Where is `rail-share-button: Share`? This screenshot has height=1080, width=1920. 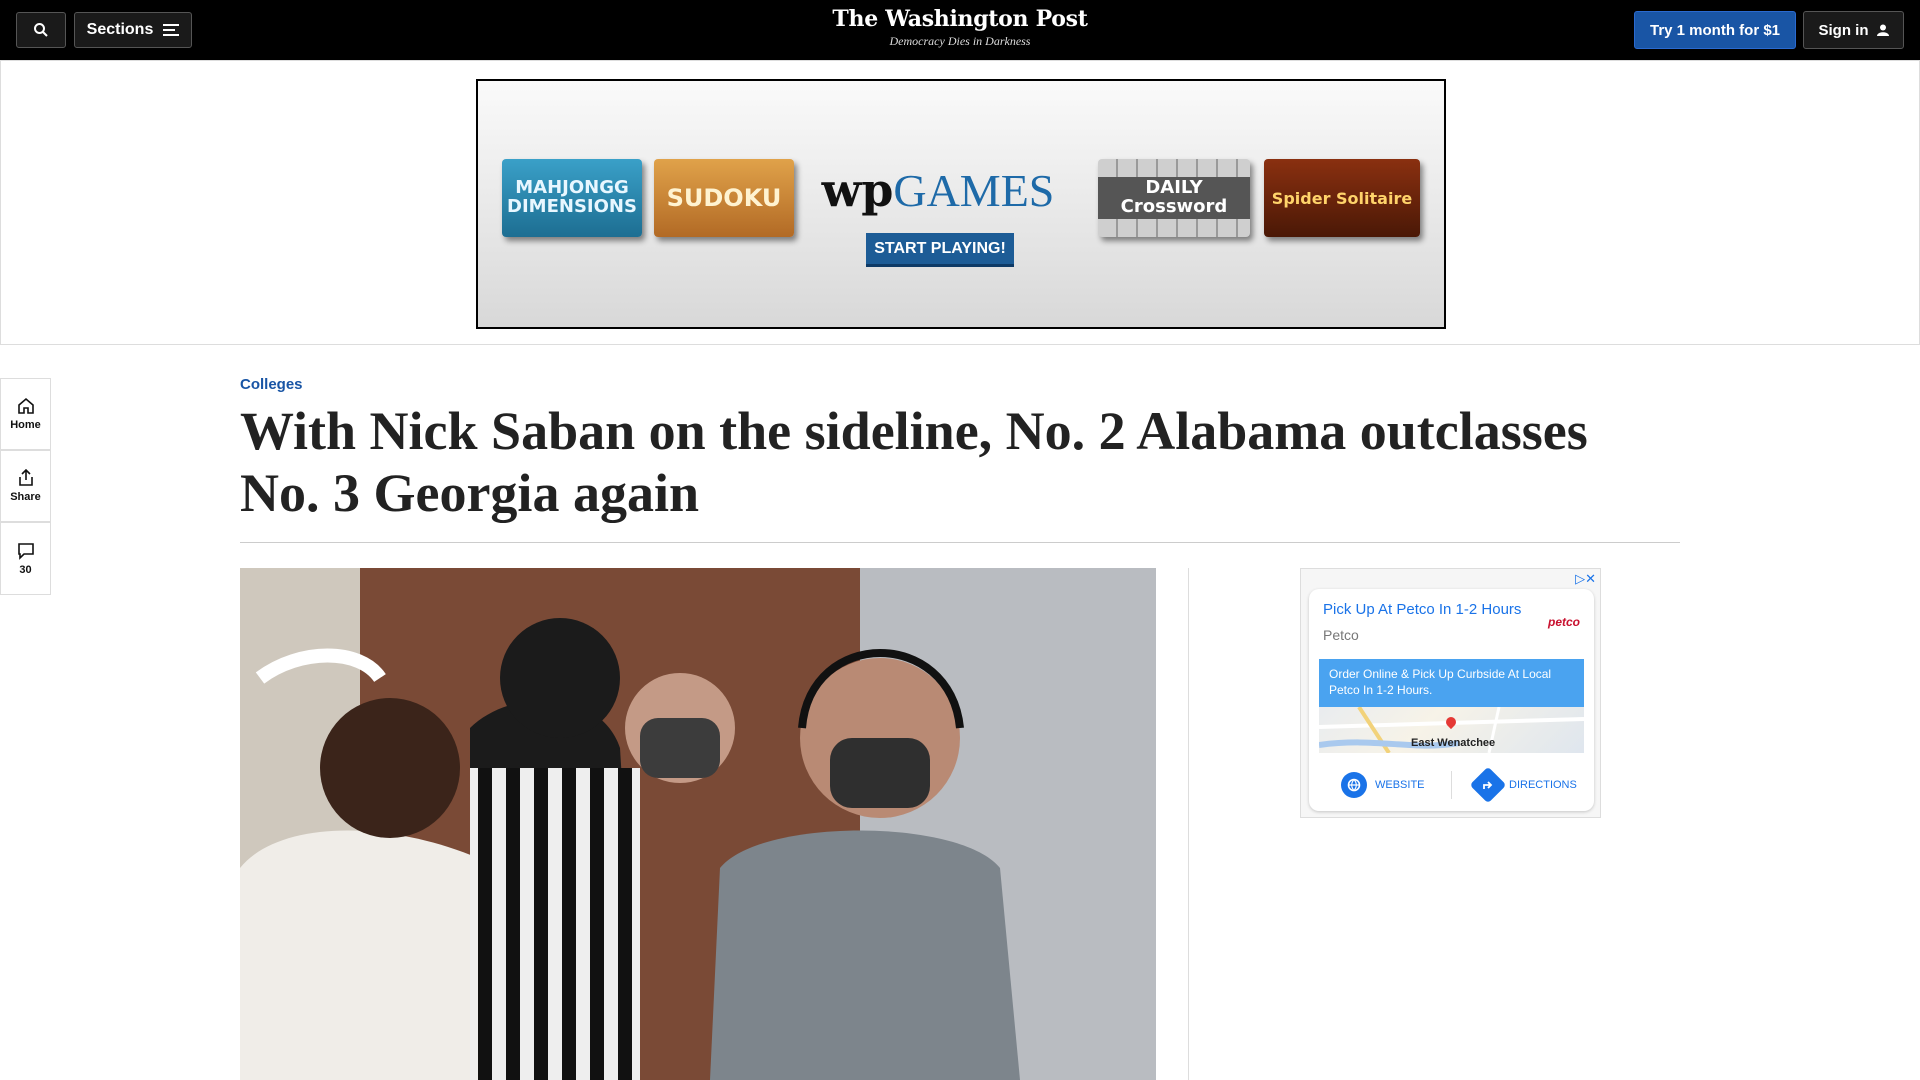
rail-share-button: Share is located at coordinates (25, 486).